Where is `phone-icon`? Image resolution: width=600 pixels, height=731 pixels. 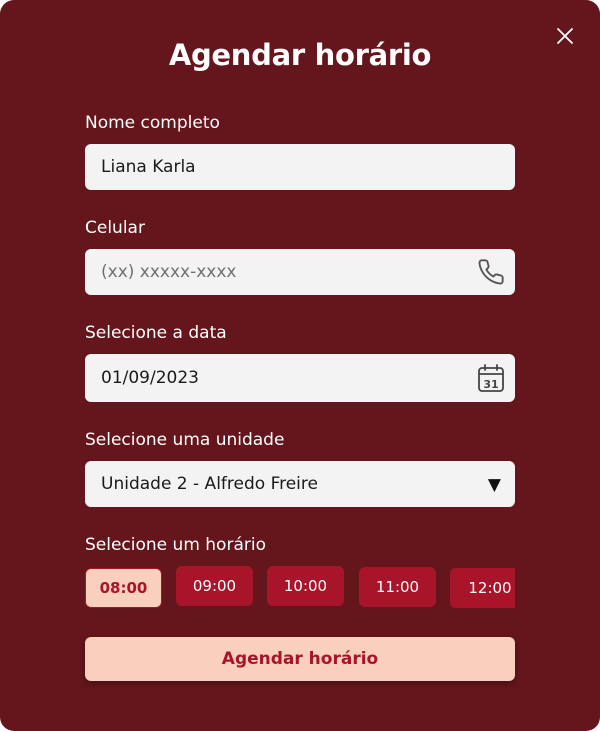 phone-icon is located at coordinates (491, 272).